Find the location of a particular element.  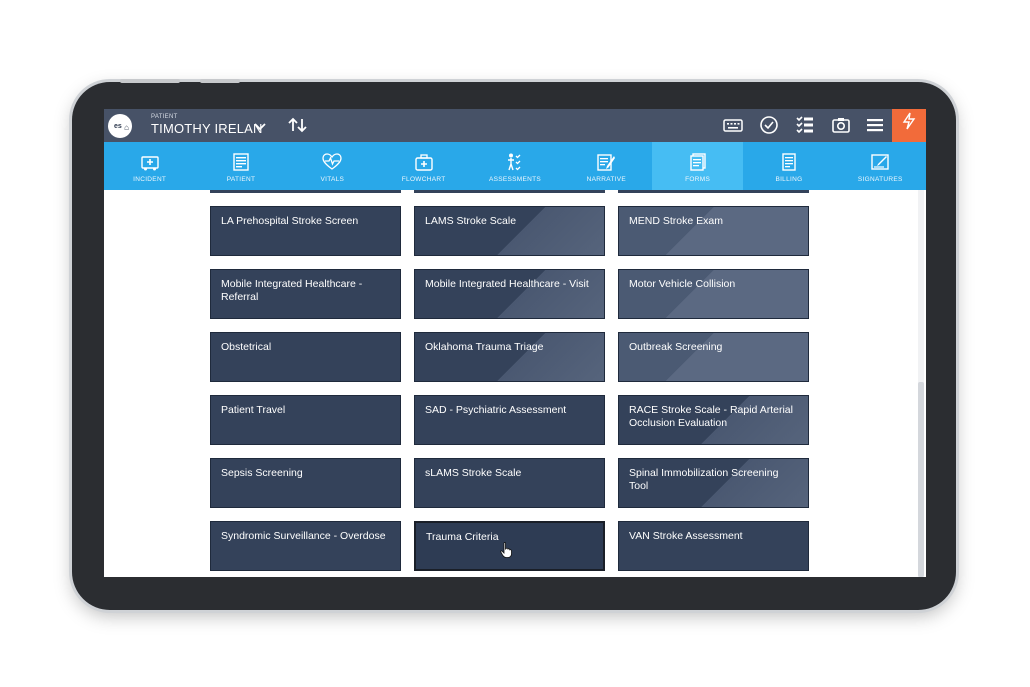

nav-label: NARRATIVE is located at coordinates (606, 179).